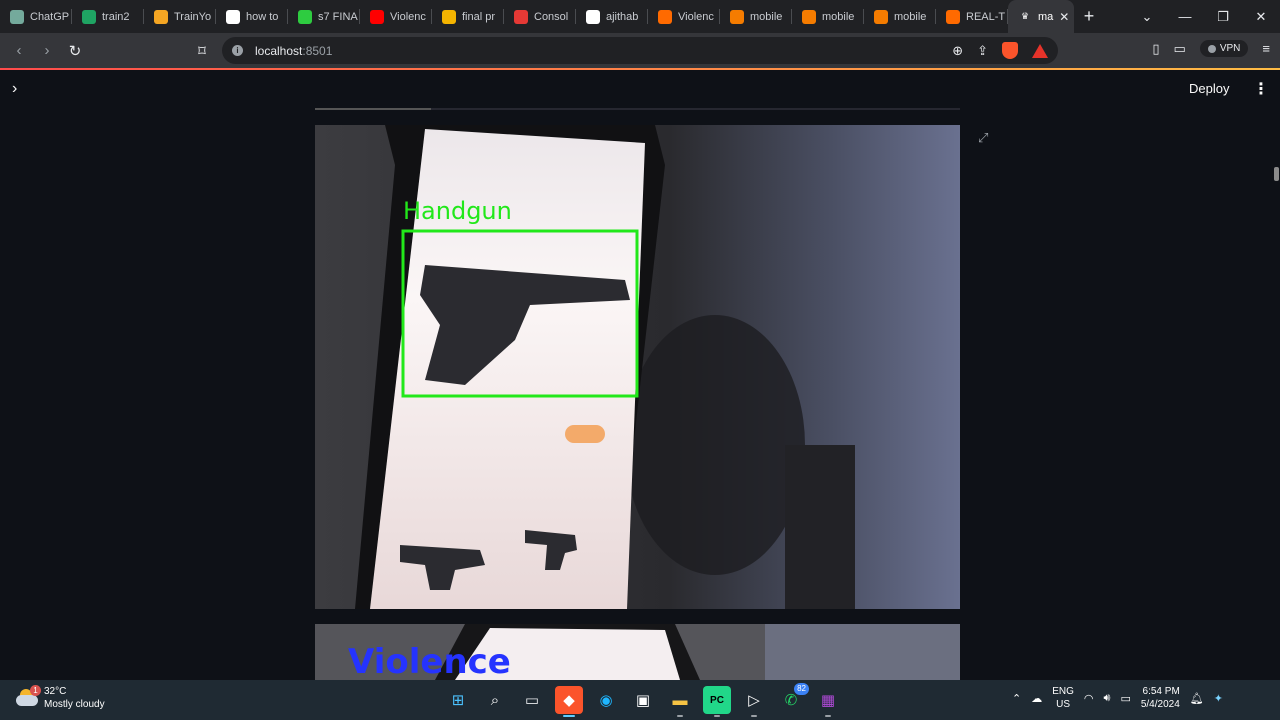 This screenshot has width=1280, height=720. What do you see at coordinates (754, 701) in the screenshot?
I see `terminal-icon: ▷` at bounding box center [754, 701].